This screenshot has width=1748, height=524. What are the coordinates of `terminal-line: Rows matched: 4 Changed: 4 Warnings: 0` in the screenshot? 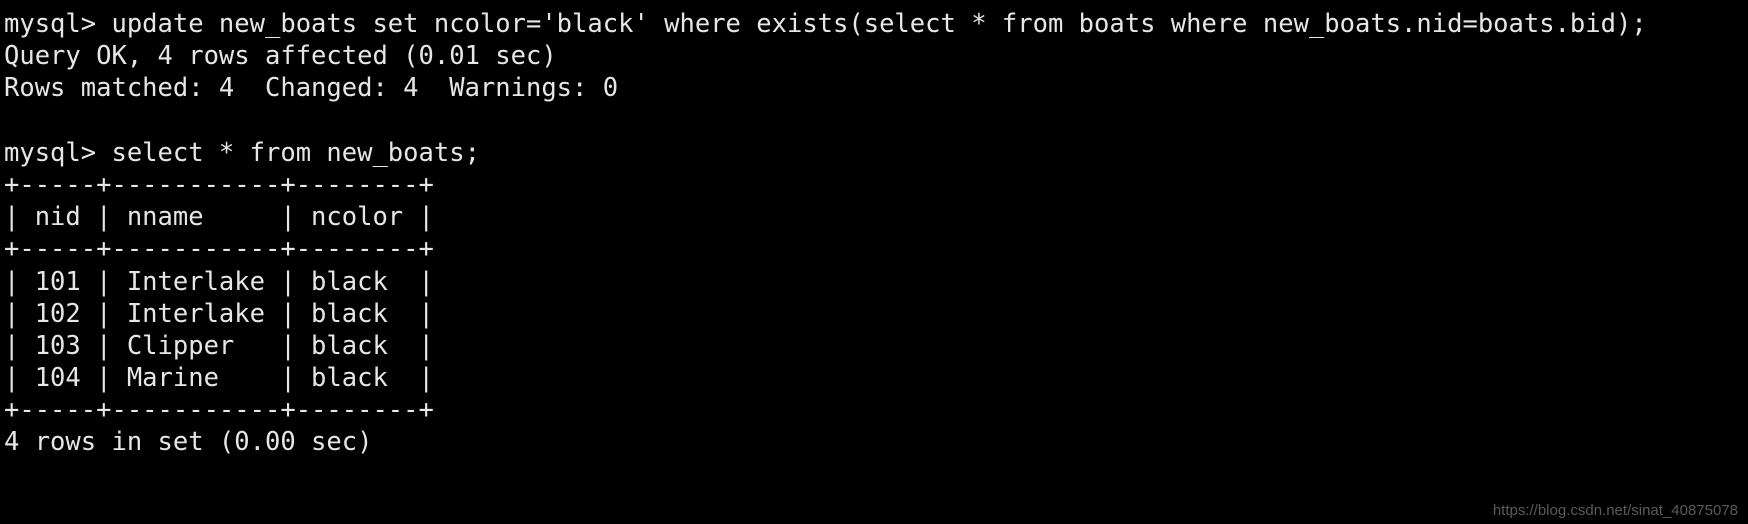 It's located at (311, 88).